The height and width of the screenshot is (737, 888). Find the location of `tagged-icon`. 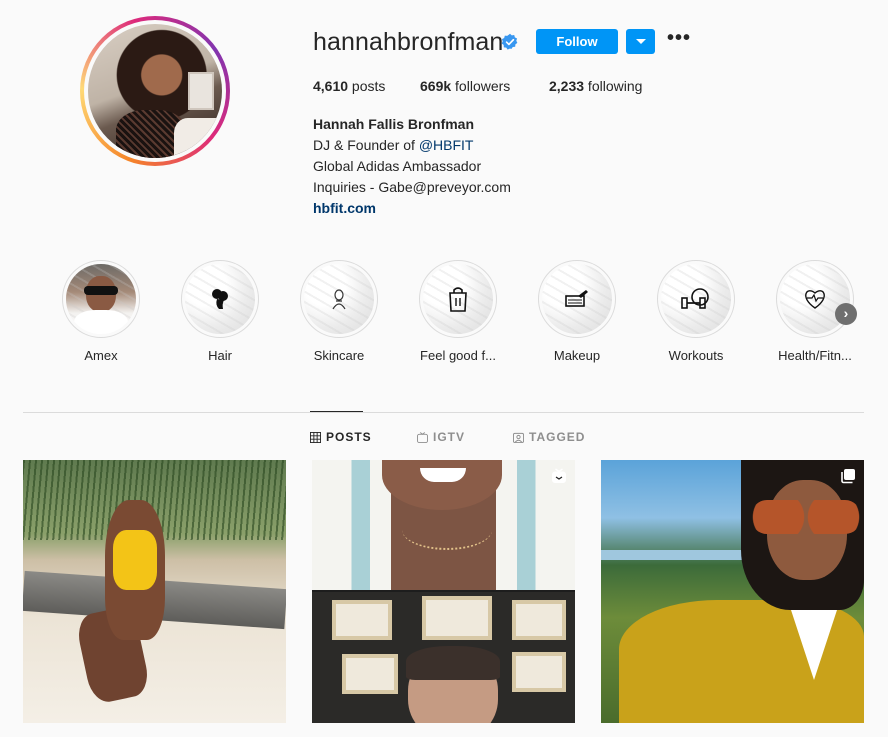

tagged-icon is located at coordinates (518, 437).